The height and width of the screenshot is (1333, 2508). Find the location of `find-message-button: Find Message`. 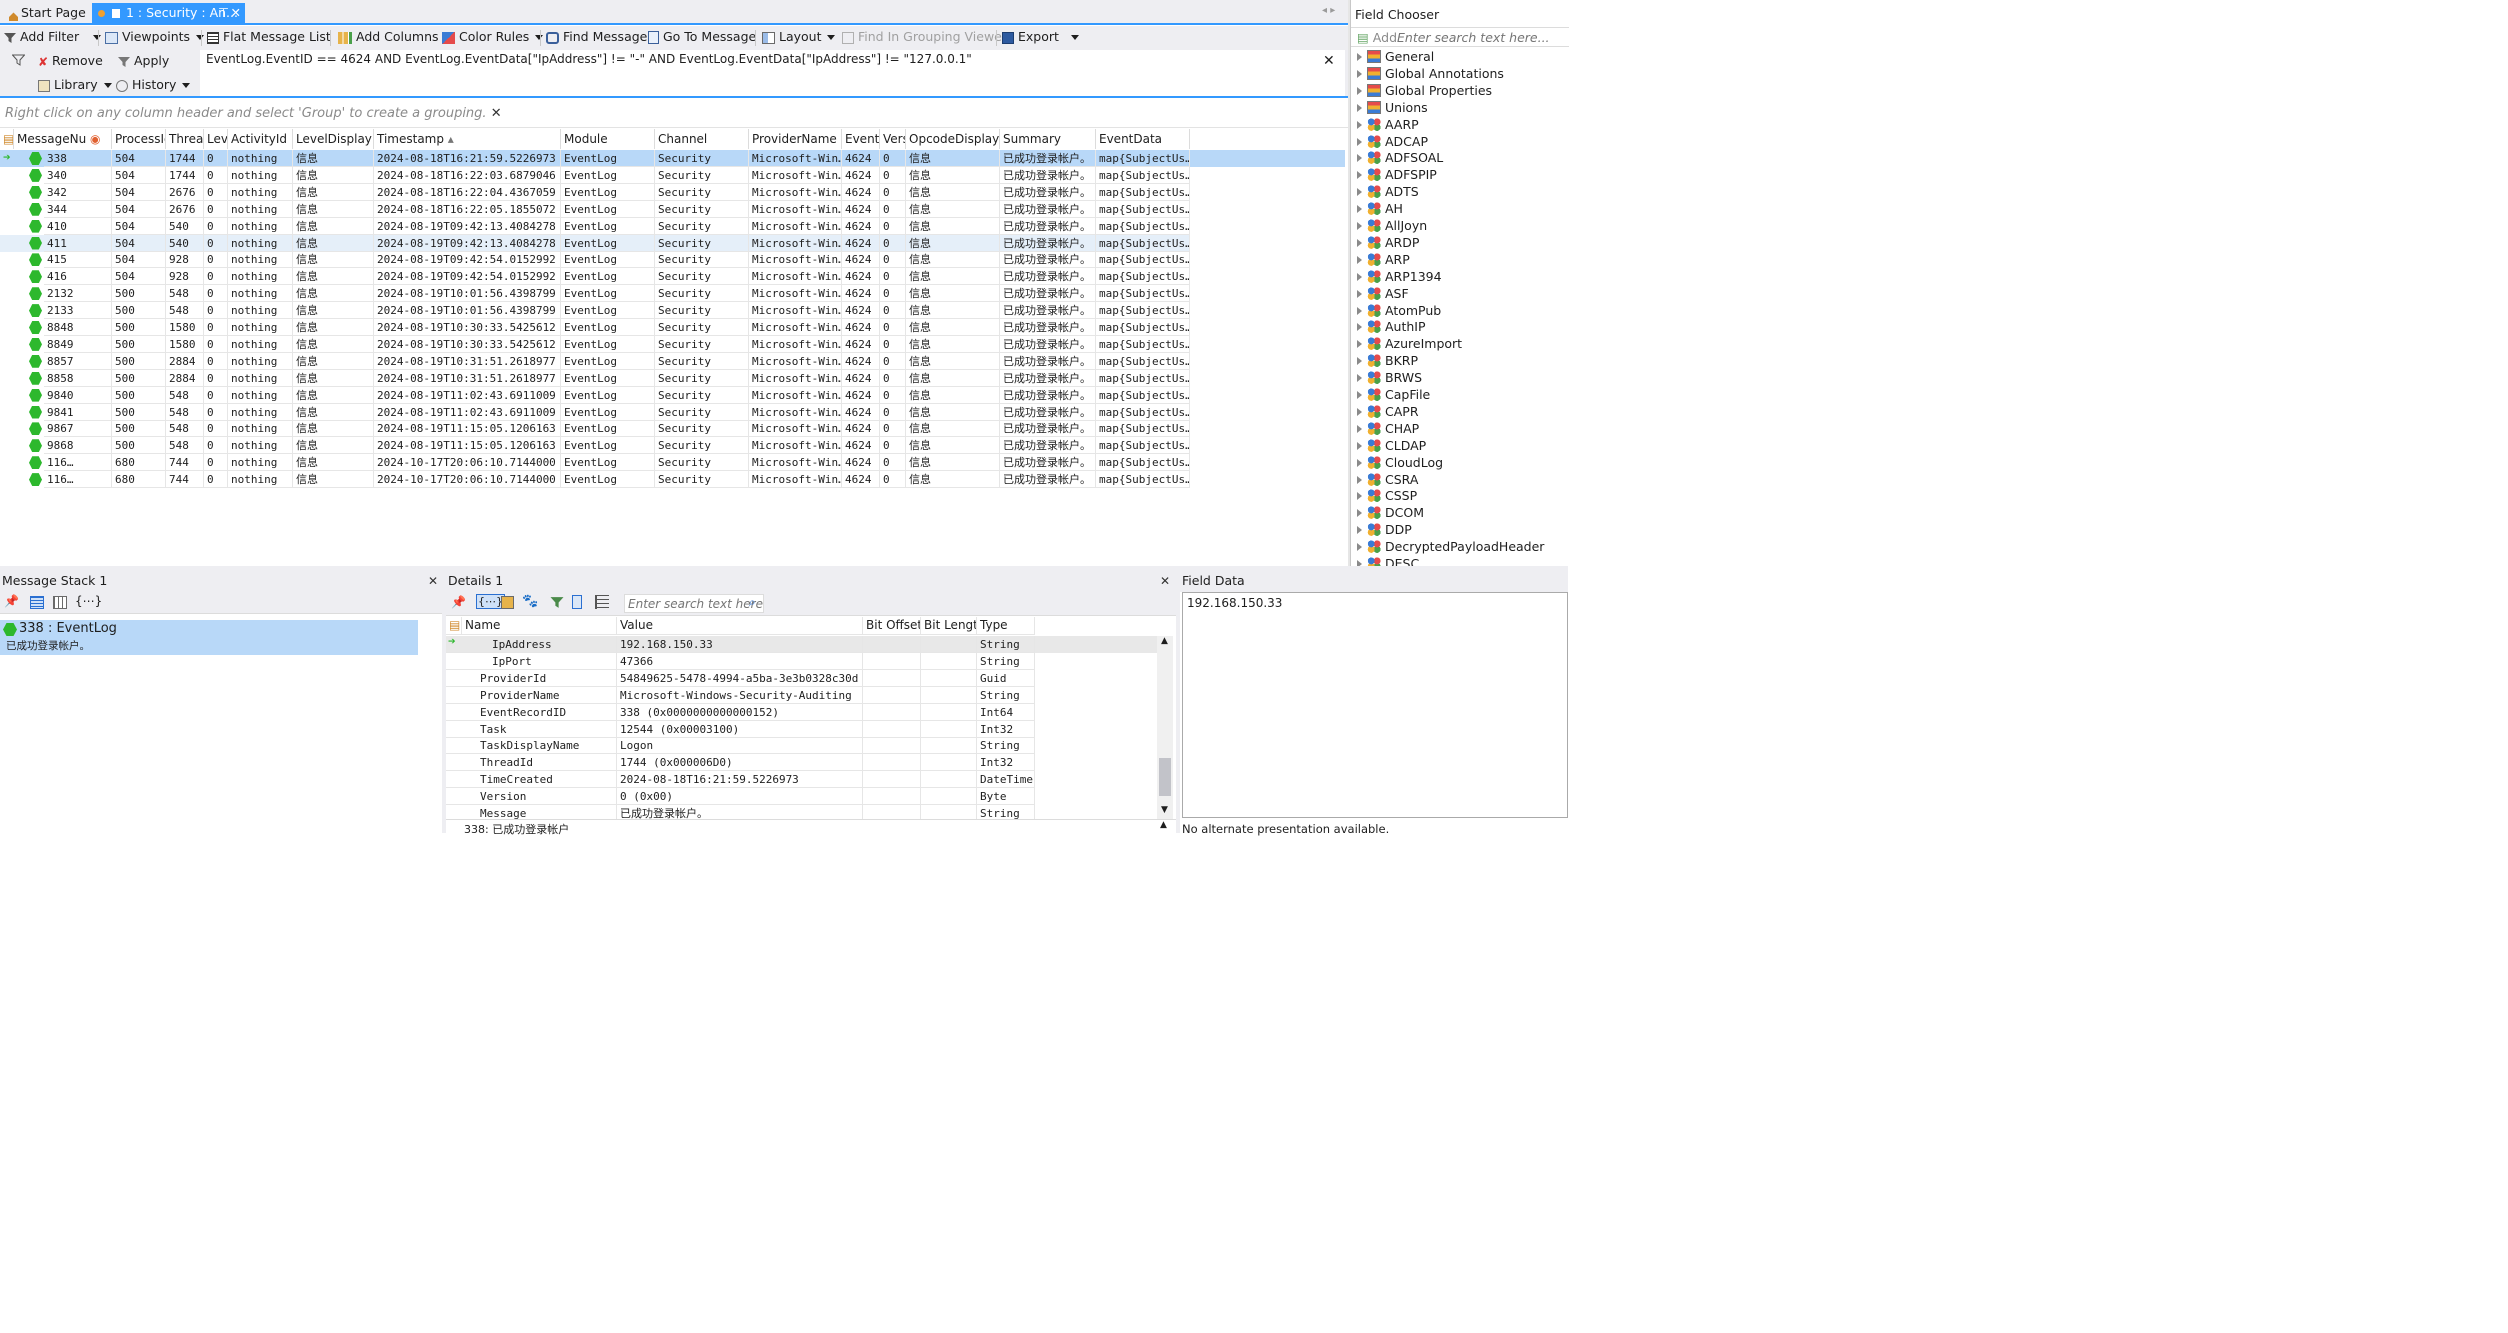

find-message-button: Find Message is located at coordinates (596, 37).